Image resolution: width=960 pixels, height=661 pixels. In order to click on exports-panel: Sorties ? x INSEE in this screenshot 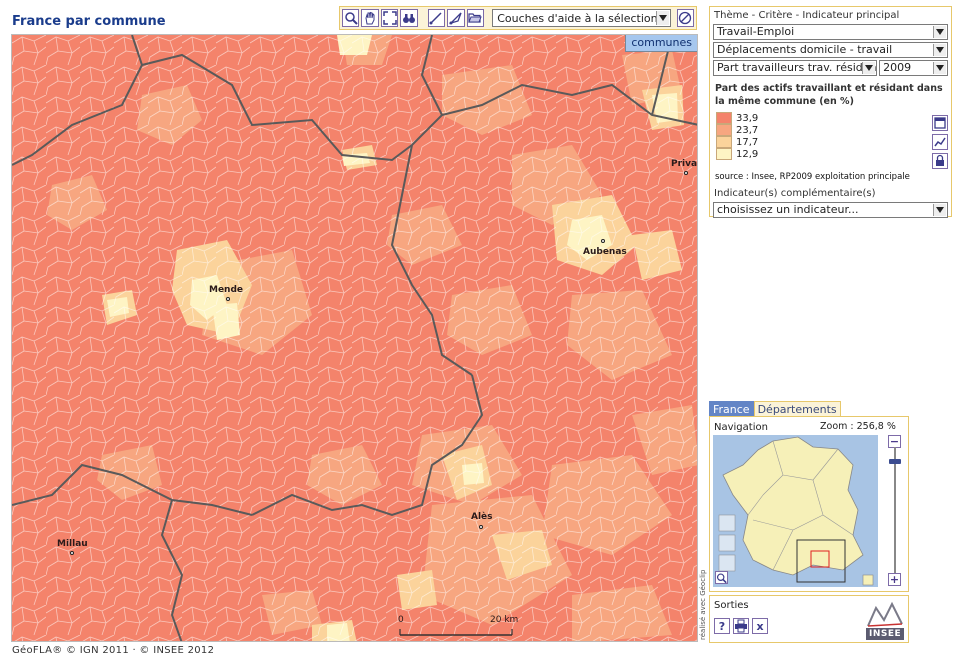, I will do `click(809, 619)`.